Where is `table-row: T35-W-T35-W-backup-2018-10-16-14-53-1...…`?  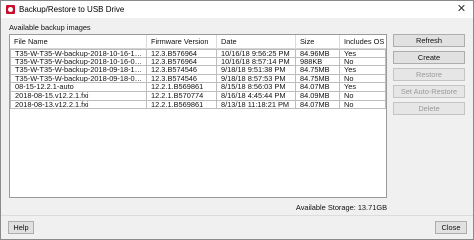 table-row: T35-W-T35-W-backup-2018-10-16-14-53-1...… is located at coordinates (198, 53).